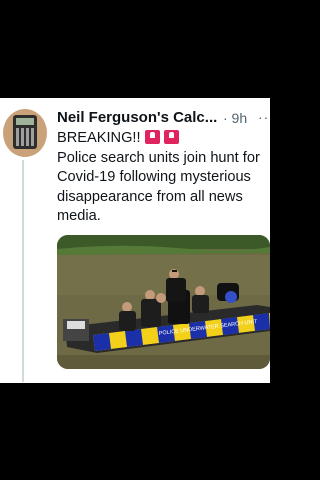 Image resolution: width=320 pixels, height=480 pixels. What do you see at coordinates (154, 177) in the screenshot?
I see `tweet-line: Covid-19 following mysterious` at bounding box center [154, 177].